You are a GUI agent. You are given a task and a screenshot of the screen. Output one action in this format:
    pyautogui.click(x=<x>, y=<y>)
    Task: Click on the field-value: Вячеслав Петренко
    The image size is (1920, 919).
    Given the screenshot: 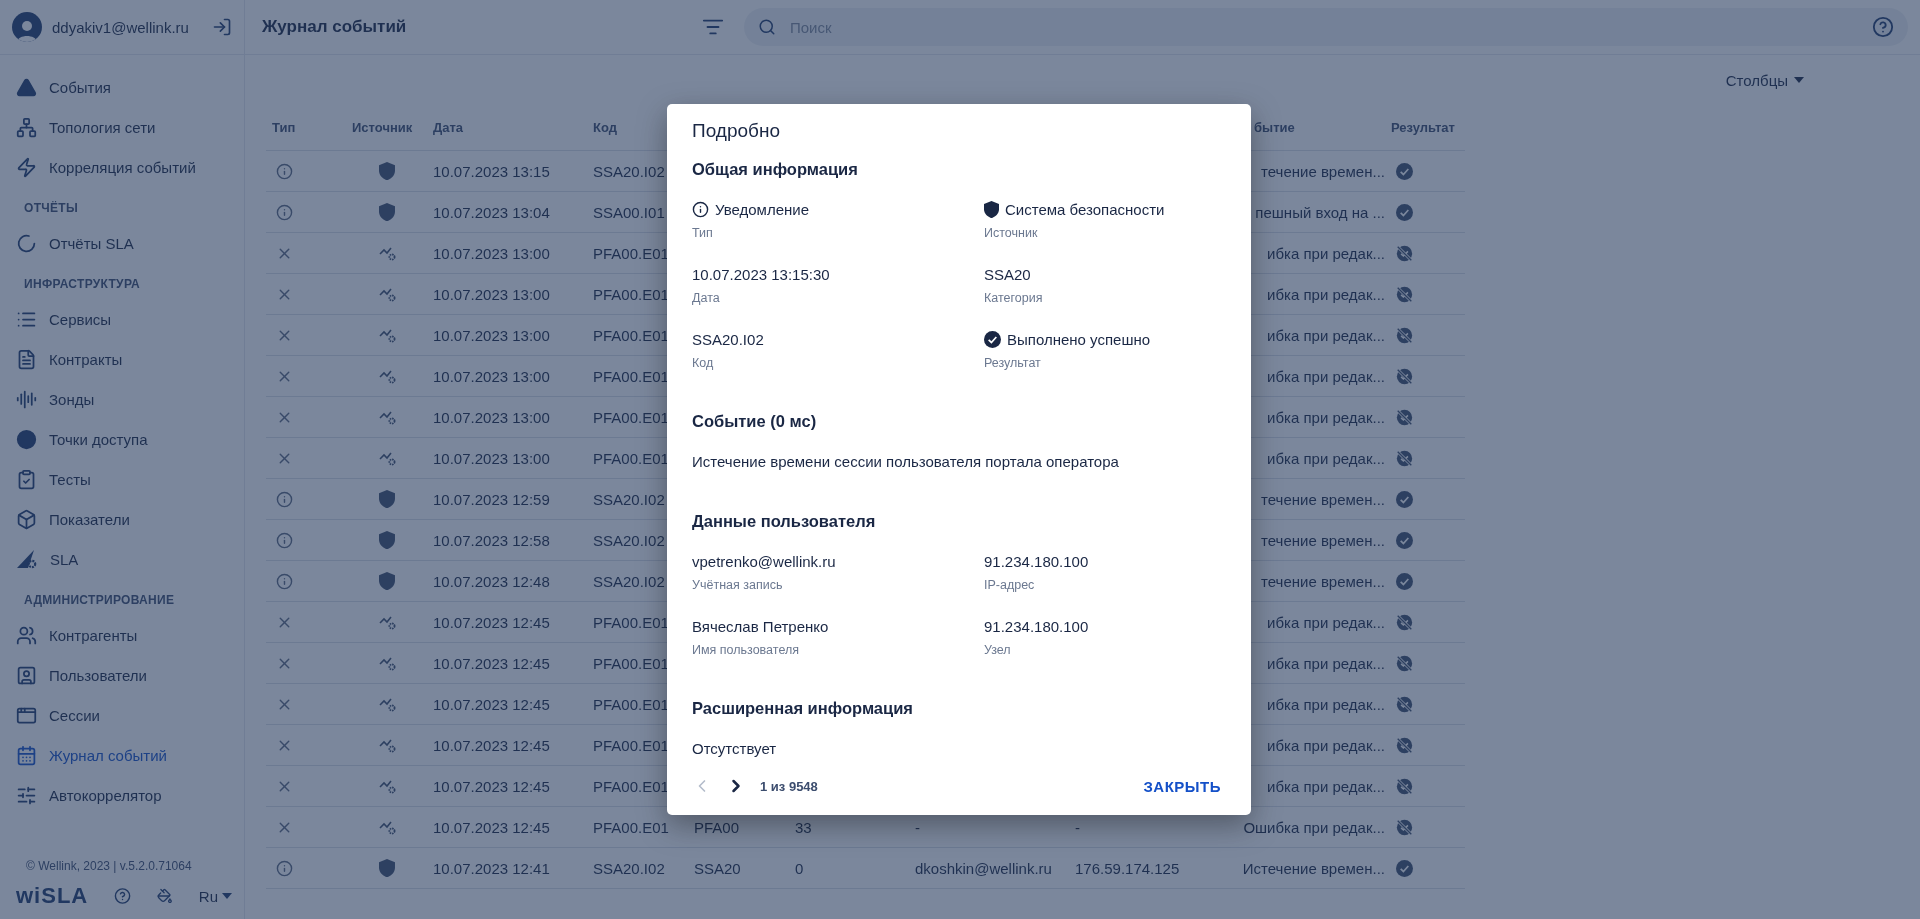 What is the action you would take?
    pyautogui.click(x=761, y=627)
    